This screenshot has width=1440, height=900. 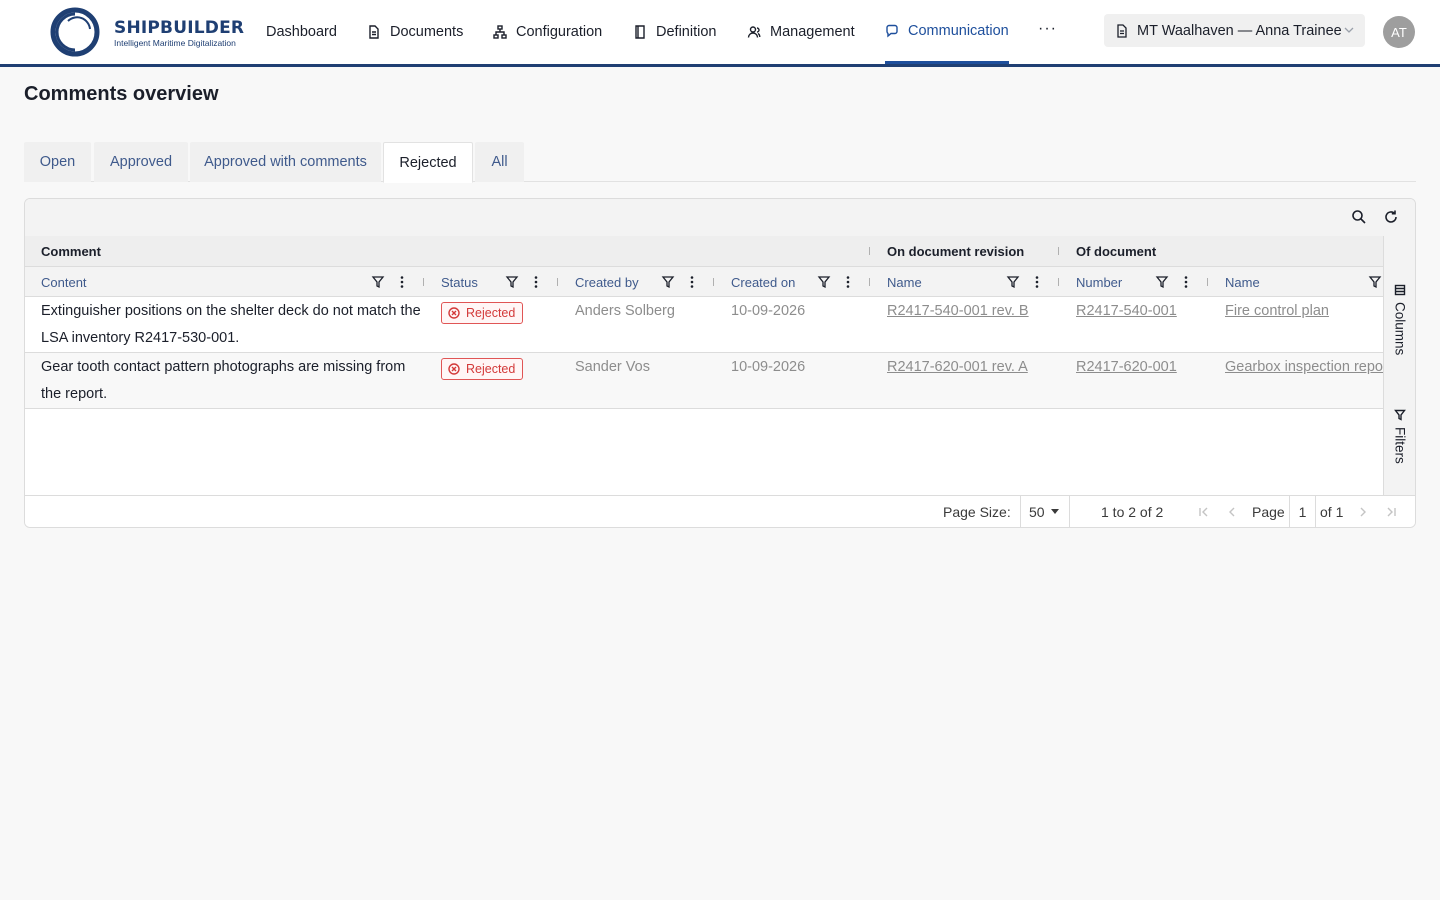 What do you see at coordinates (1304, 367) in the screenshot?
I see `document-name-link: Gearbox inspection report` at bounding box center [1304, 367].